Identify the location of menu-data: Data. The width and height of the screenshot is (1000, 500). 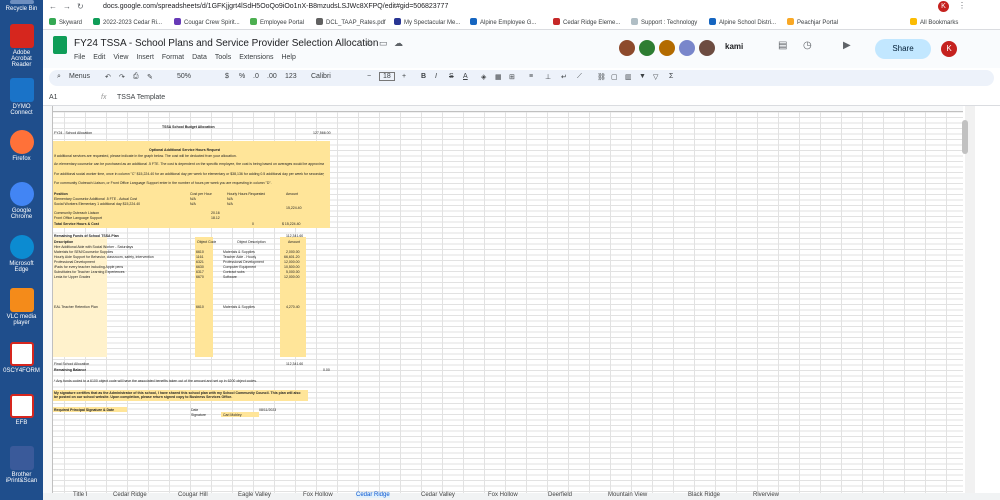
(199, 57).